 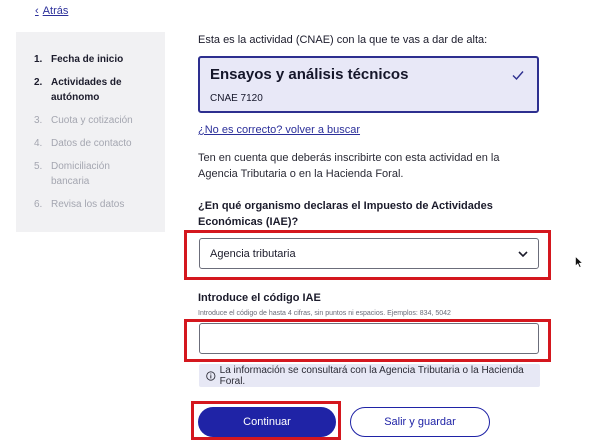 I want to click on step-number: 6., so click(x=38, y=204).